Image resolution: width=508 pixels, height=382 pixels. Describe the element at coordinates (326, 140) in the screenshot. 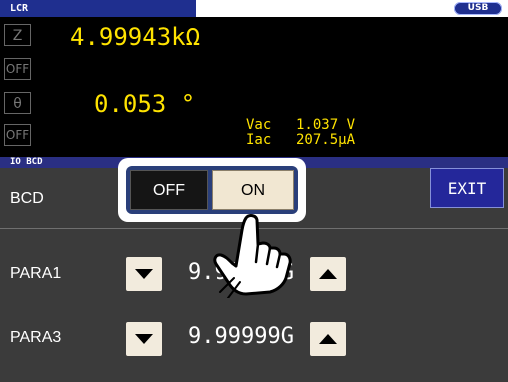

I see `iac-value: 207.5μA` at that location.